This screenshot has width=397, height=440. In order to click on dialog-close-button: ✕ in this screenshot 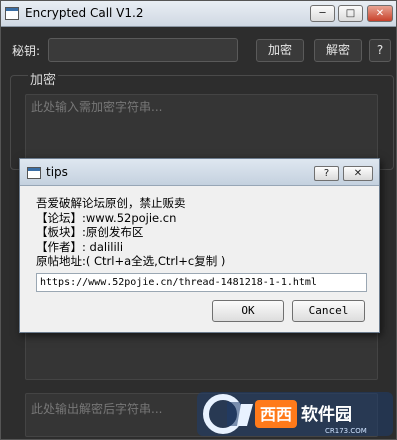, I will do `click(358, 173)`.